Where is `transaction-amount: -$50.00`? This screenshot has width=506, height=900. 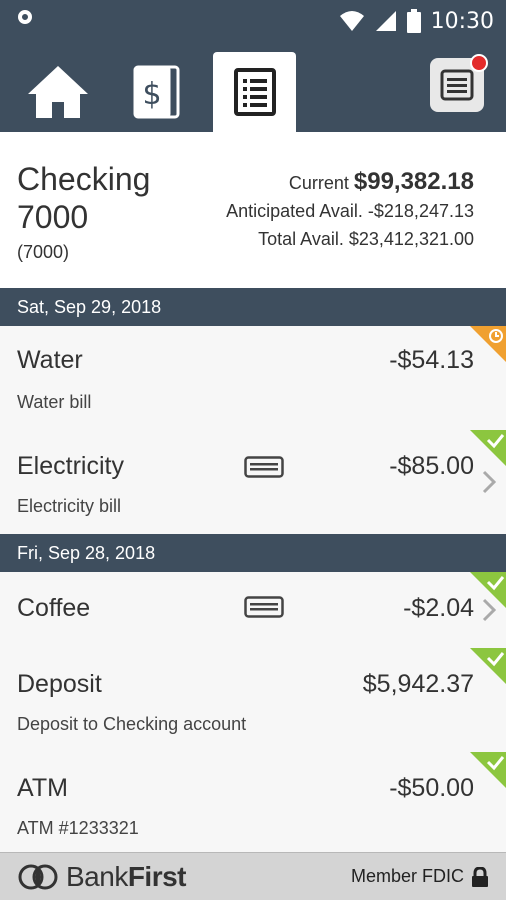
transaction-amount: -$50.00 is located at coordinates (431, 788).